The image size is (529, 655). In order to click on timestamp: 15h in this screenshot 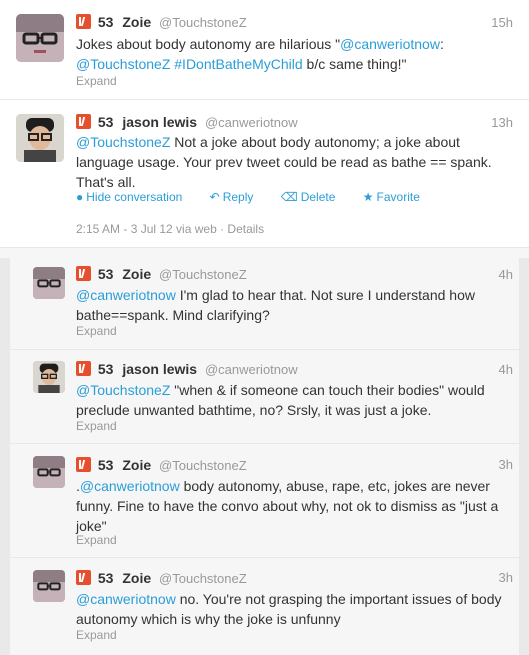, I will do `click(502, 22)`.